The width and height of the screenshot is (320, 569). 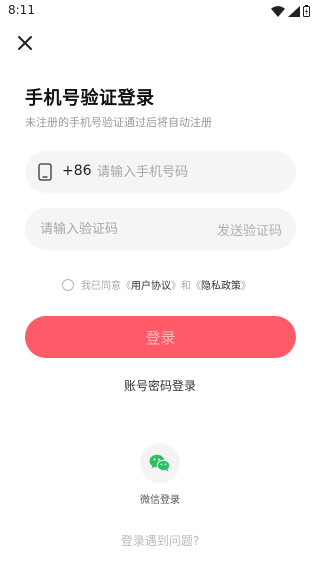 What do you see at coordinates (106, 286) in the screenshot?
I see `agreement-prefix: 我已同意《` at bounding box center [106, 286].